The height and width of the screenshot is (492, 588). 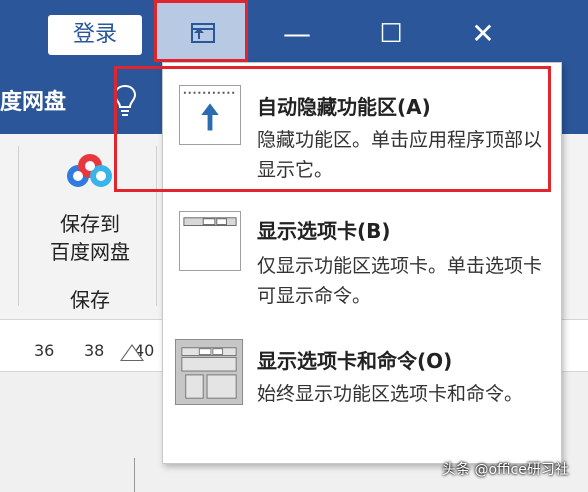 I want to click on save-to-label-line2: 百度网盘, so click(x=90, y=252).